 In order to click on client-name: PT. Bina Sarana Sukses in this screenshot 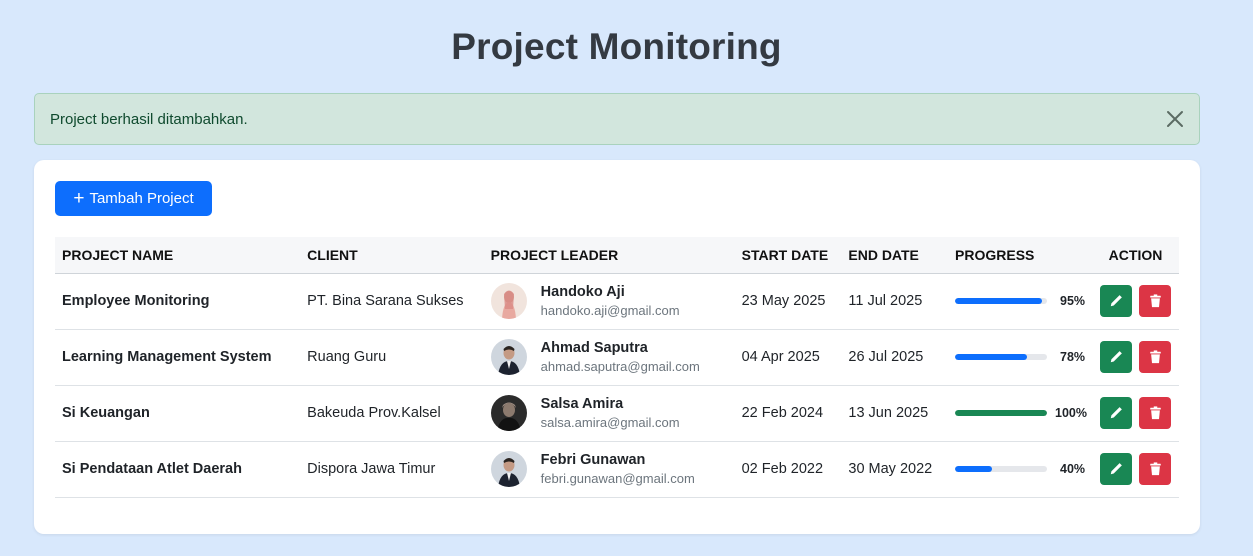, I will do `click(392, 301)`.